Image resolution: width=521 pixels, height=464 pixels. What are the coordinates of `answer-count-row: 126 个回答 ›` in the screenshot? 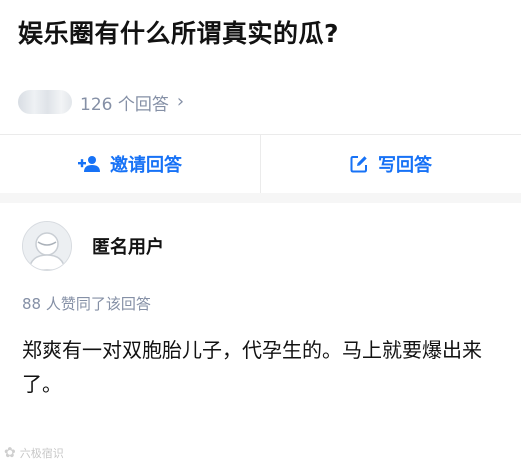 It's located at (101, 102).